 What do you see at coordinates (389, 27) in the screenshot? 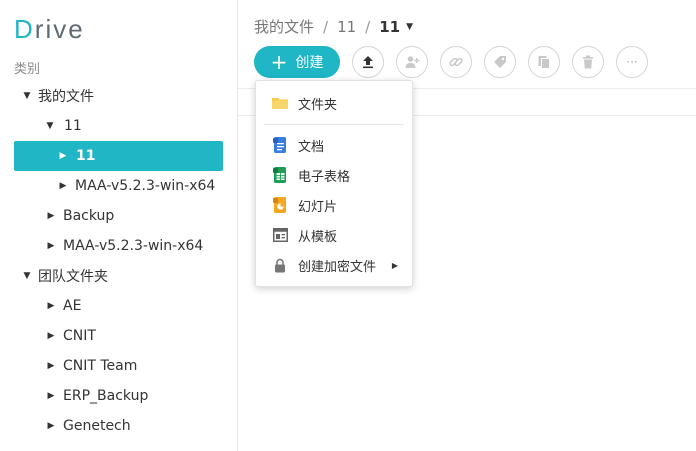
I see `breadcrumb-current: 11` at bounding box center [389, 27].